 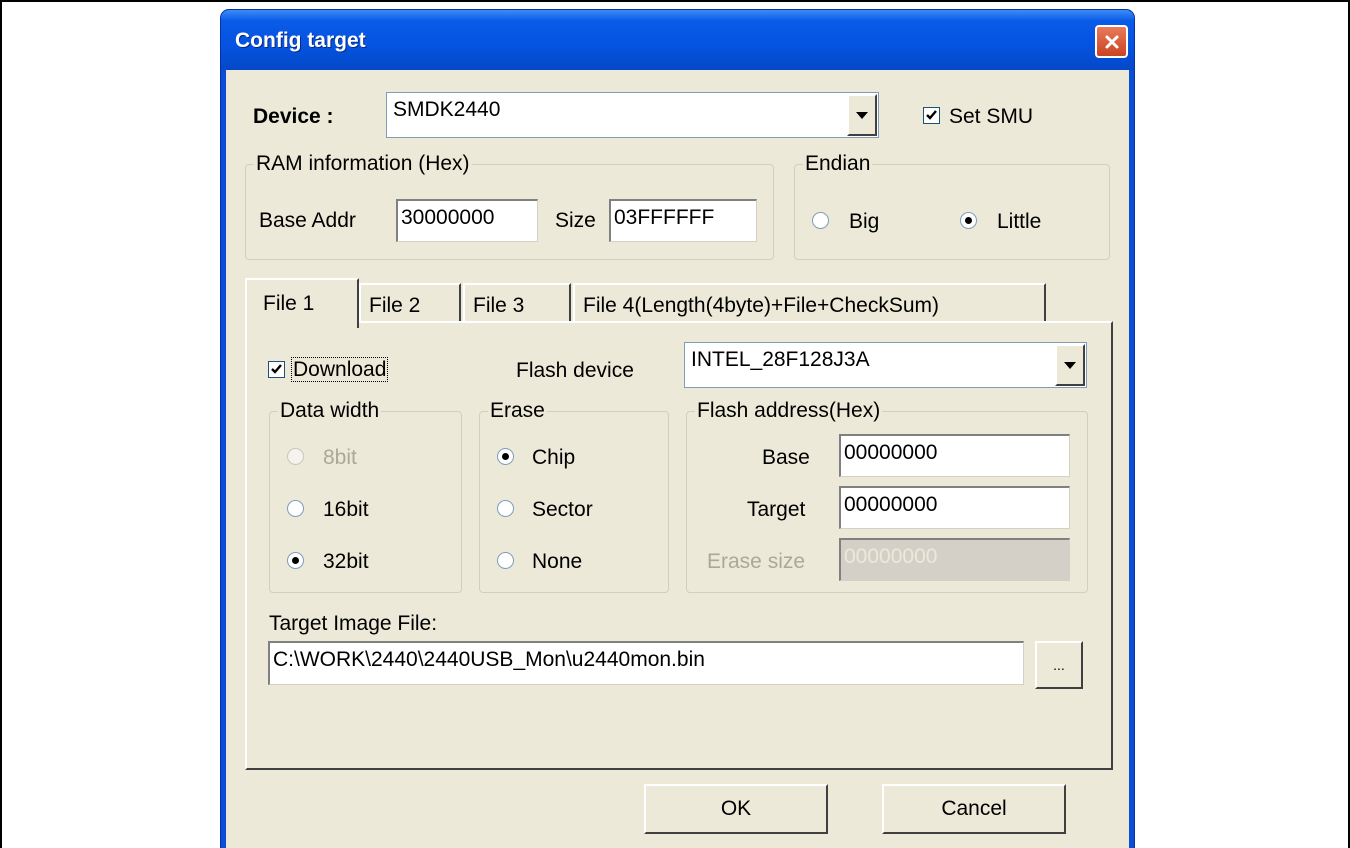 I want to click on target-image-path-input: C:\WORK\2440\2440USB_Mon\u2440mon.bin, so click(x=646, y=663).